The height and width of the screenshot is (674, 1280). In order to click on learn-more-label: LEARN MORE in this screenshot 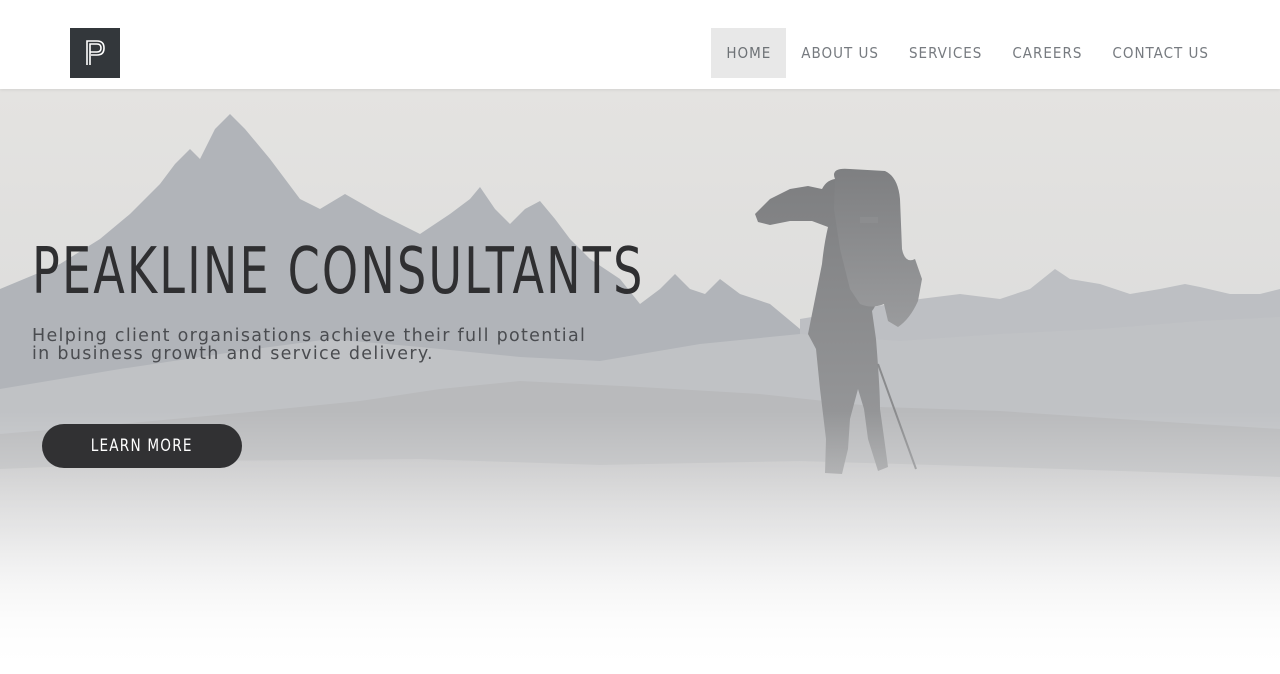, I will do `click(142, 446)`.